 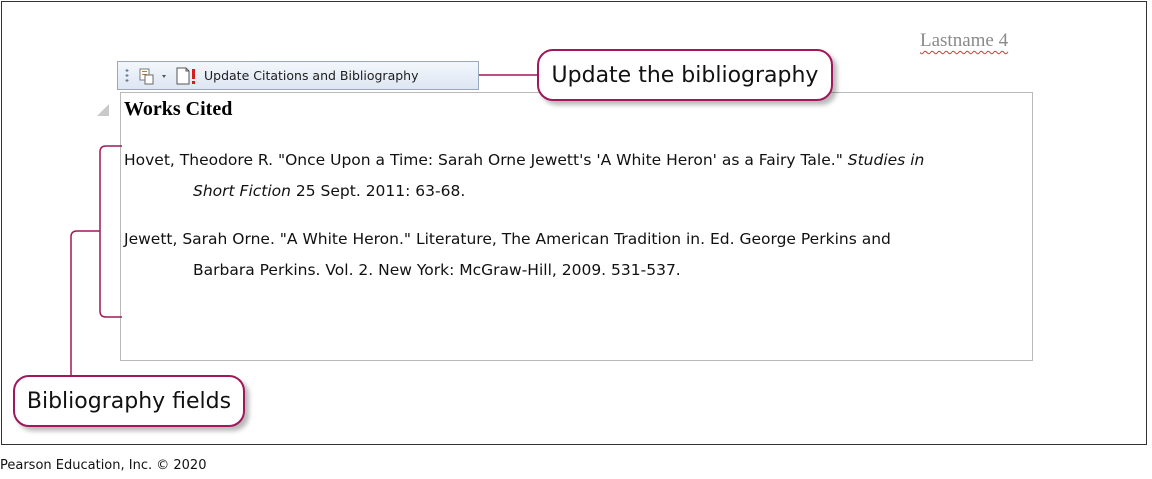 What do you see at coordinates (103, 465) in the screenshot?
I see `copyright-notice: Pearson Education, Inc. © 2020` at bounding box center [103, 465].